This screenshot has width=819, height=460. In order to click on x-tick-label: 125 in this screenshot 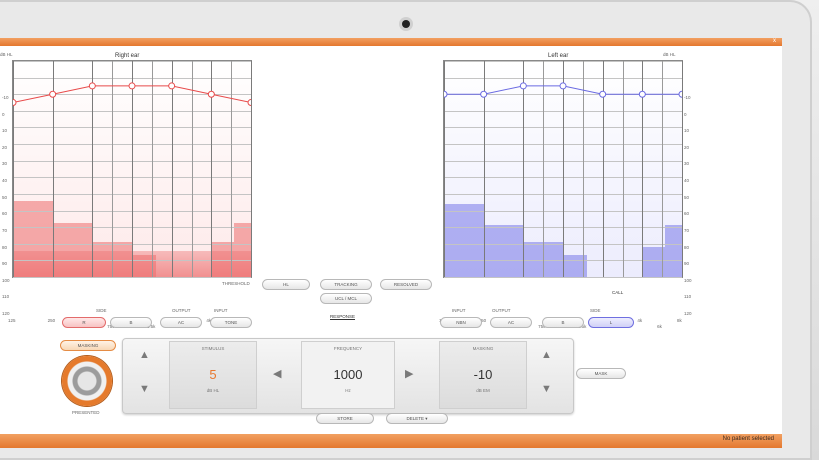, I will do `click(12, 320)`.